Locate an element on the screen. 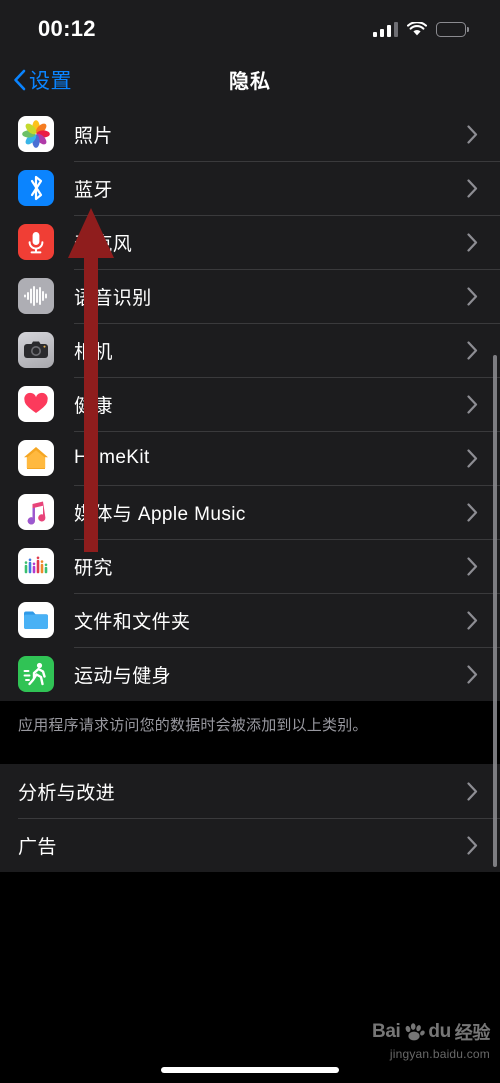 The height and width of the screenshot is (1083, 500). list-item-label: 媒体与 Apple Music is located at coordinates (160, 514).